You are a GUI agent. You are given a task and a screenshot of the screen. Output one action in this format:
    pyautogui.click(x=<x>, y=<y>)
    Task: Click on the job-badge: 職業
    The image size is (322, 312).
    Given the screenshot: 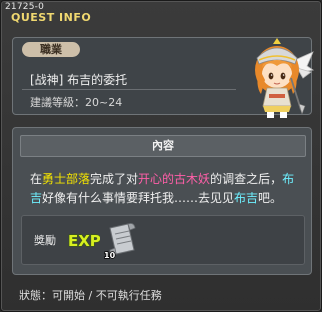 What is the action you would take?
    pyautogui.click(x=51, y=49)
    